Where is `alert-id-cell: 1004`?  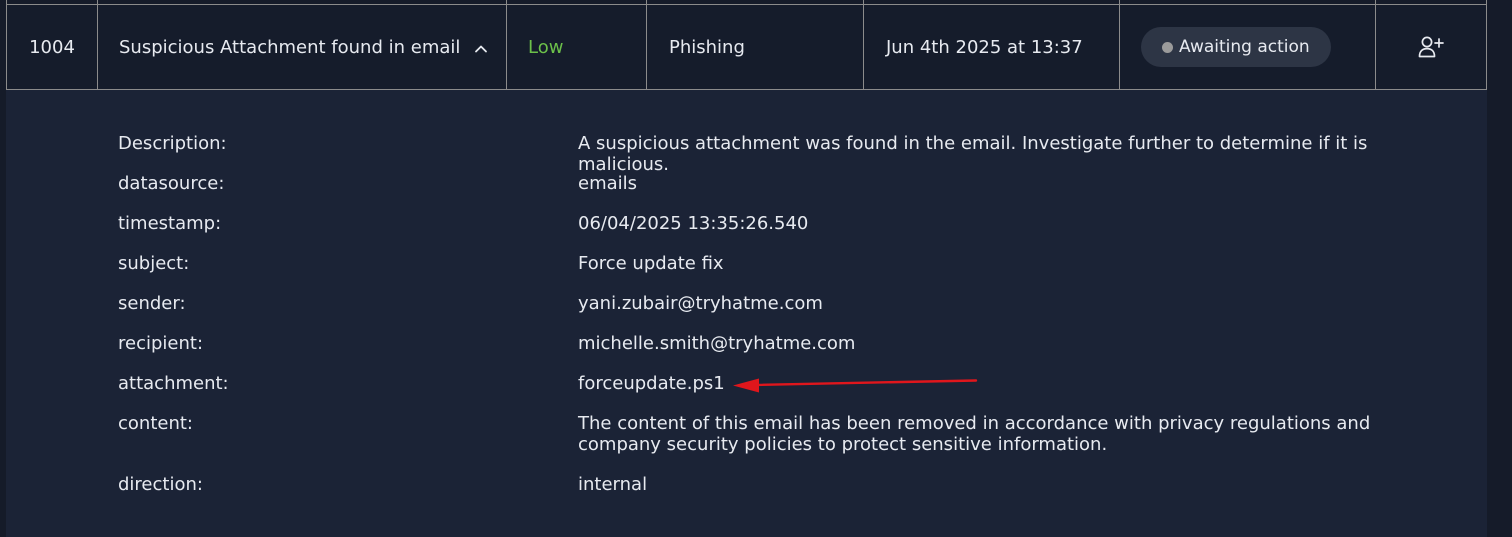
alert-id-cell: 1004 is located at coordinates (52, 47).